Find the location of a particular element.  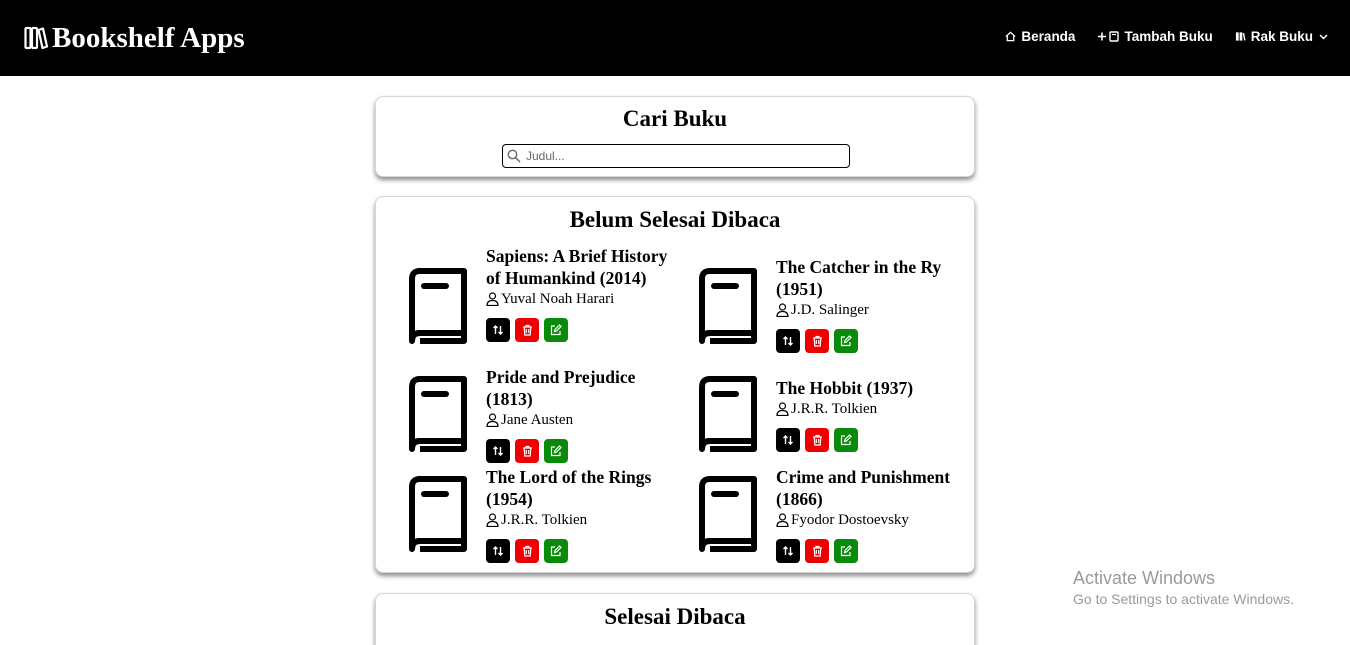

book-author: Yuval Noah Harari is located at coordinates (578, 299).